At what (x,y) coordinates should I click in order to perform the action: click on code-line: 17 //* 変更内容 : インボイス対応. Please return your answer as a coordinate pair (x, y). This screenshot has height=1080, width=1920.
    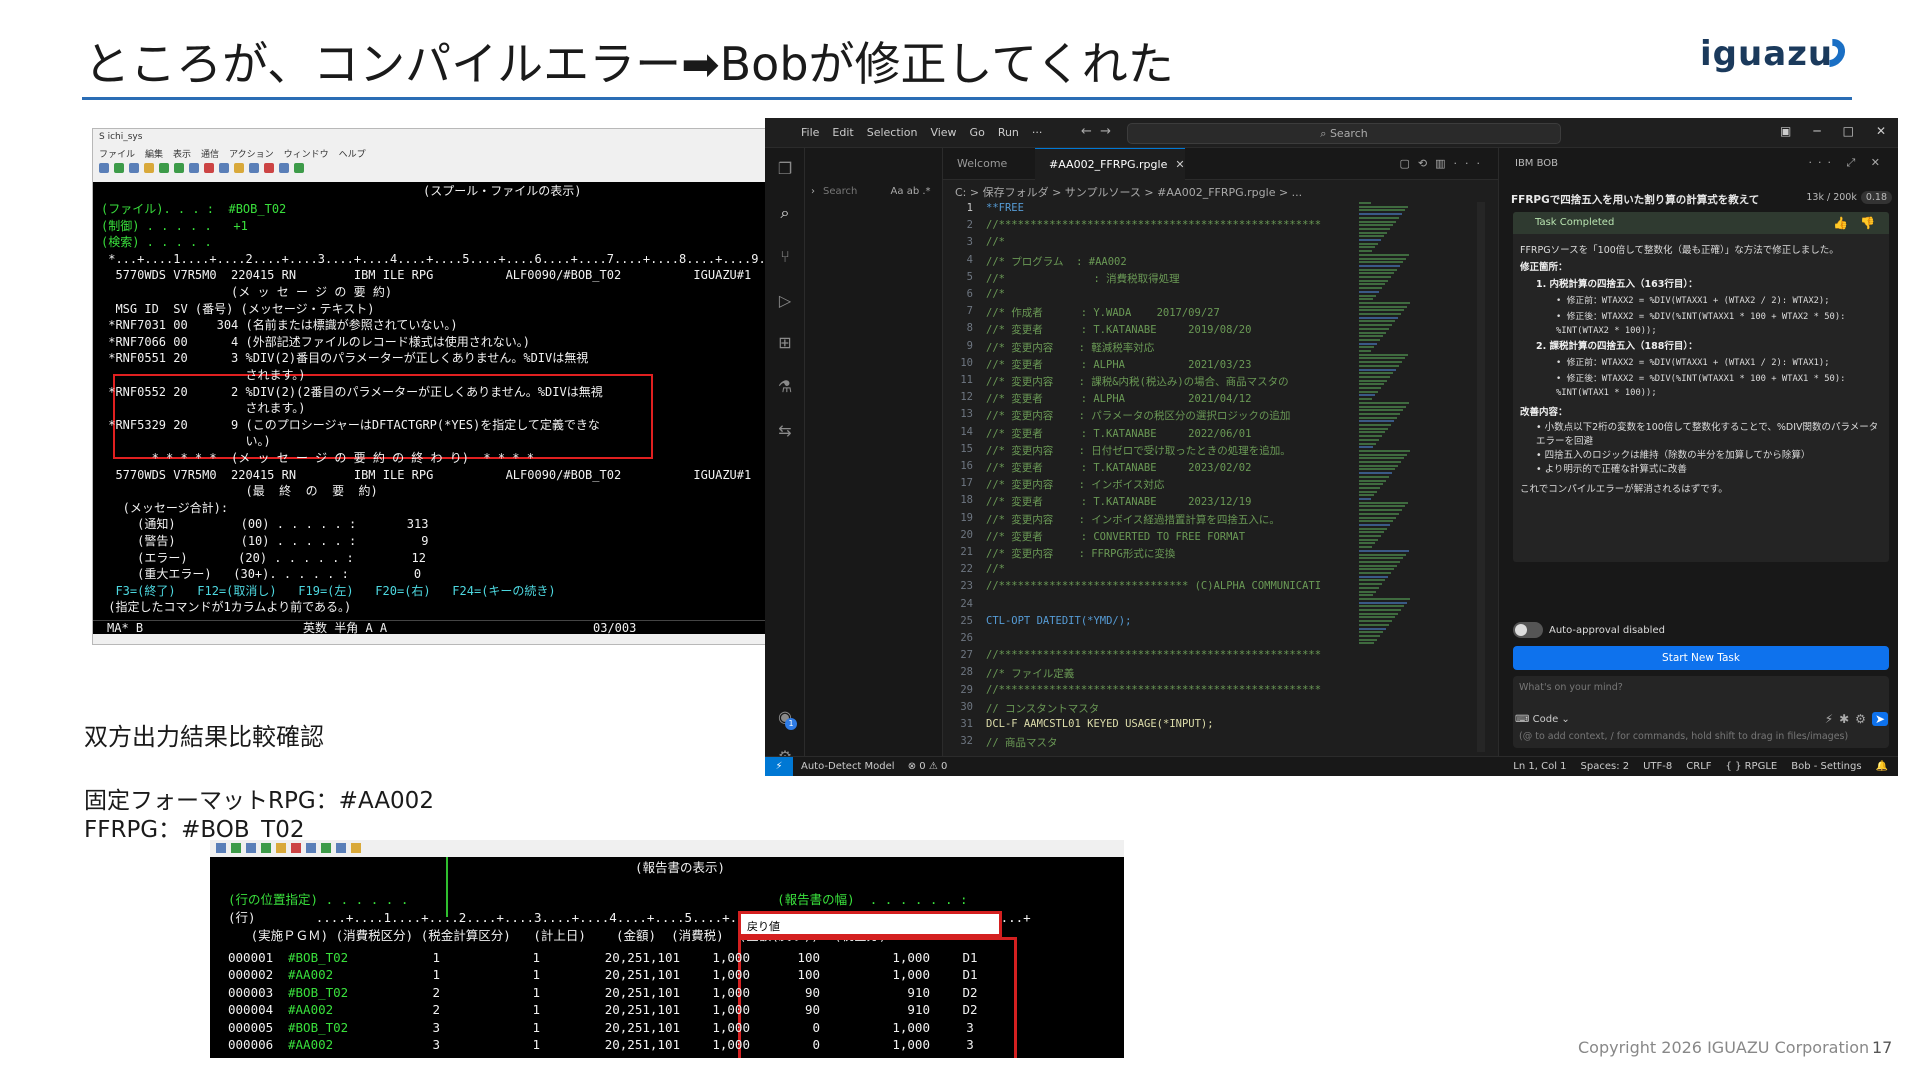
    Looking at the image, I should click on (1155, 485).